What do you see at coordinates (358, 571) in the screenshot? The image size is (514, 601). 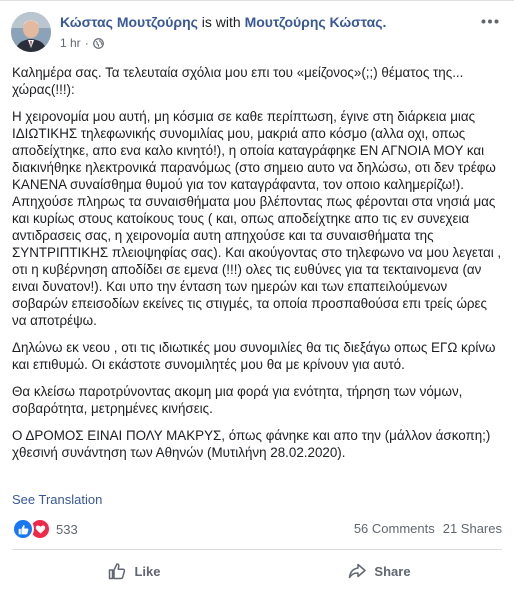 I see `share-arrow-icon` at bounding box center [358, 571].